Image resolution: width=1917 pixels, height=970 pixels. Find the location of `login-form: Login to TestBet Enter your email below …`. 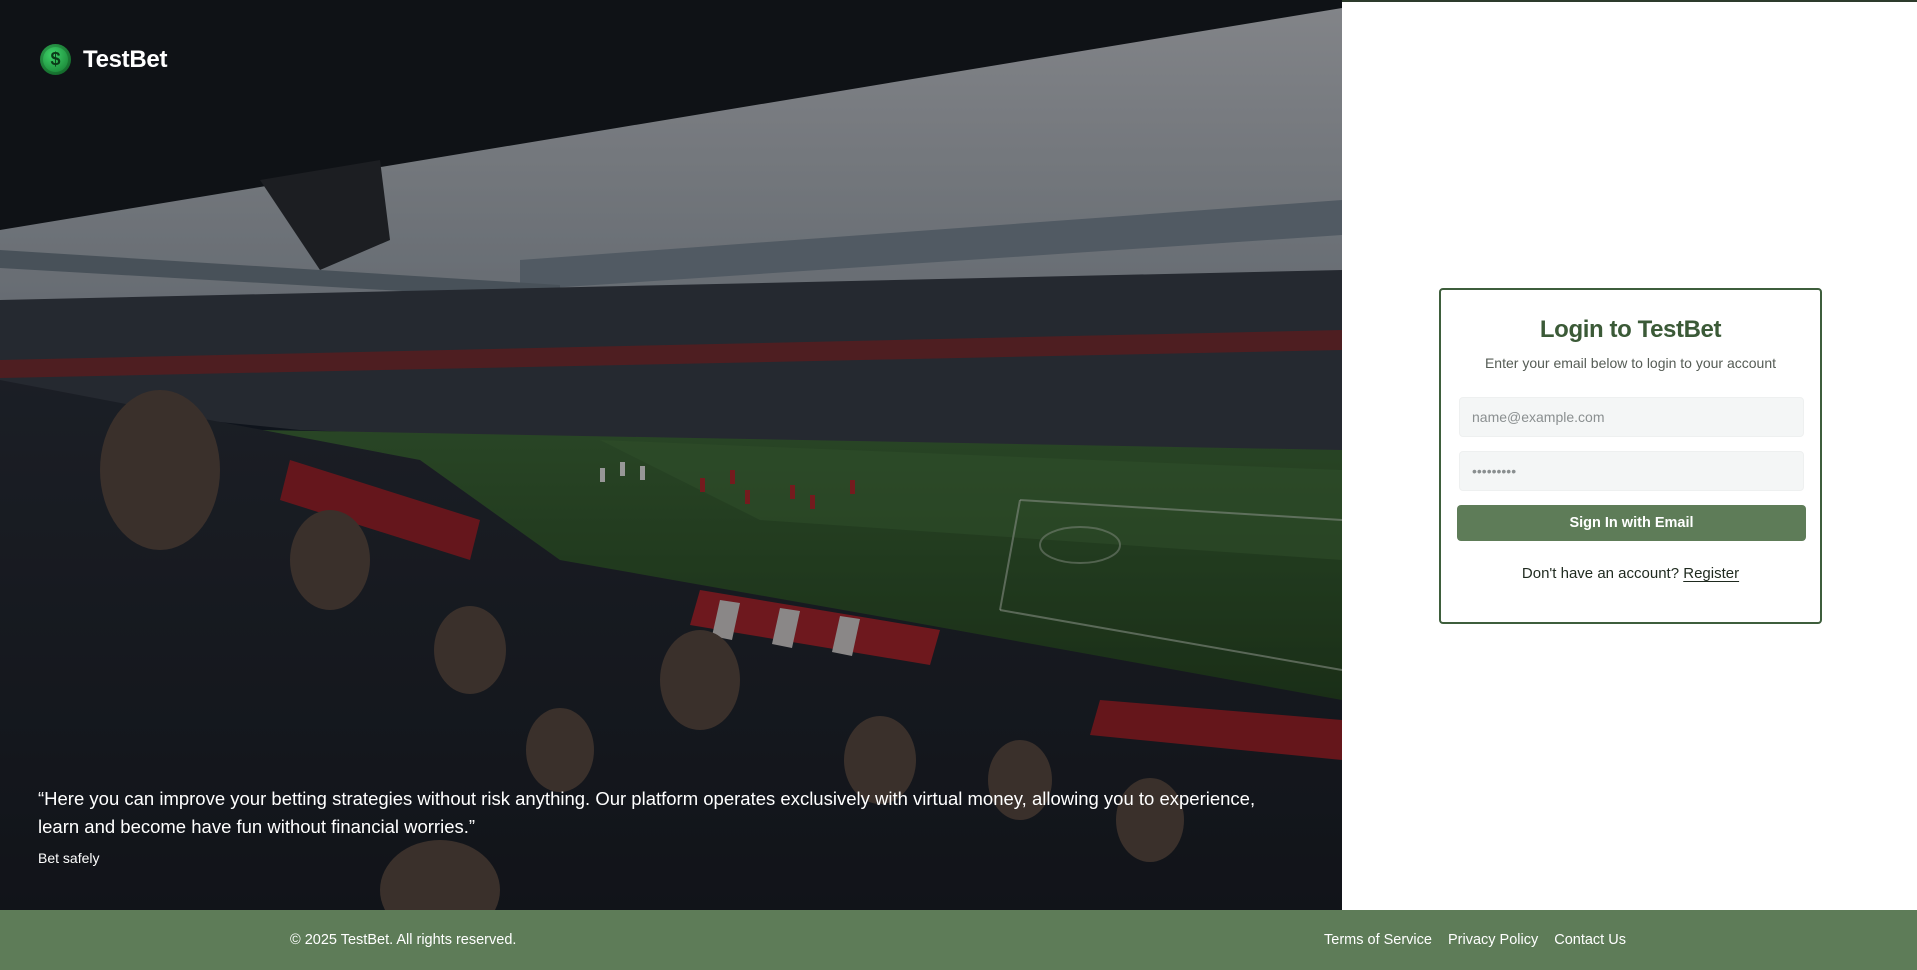

login-form: Login to TestBet Enter your email below … is located at coordinates (1630, 456).